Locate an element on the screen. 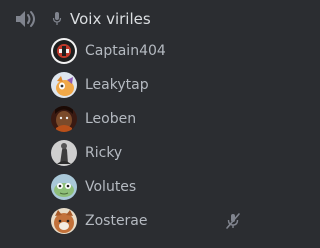 This screenshot has height=248, width=320. microphone-icon is located at coordinates (57, 18).